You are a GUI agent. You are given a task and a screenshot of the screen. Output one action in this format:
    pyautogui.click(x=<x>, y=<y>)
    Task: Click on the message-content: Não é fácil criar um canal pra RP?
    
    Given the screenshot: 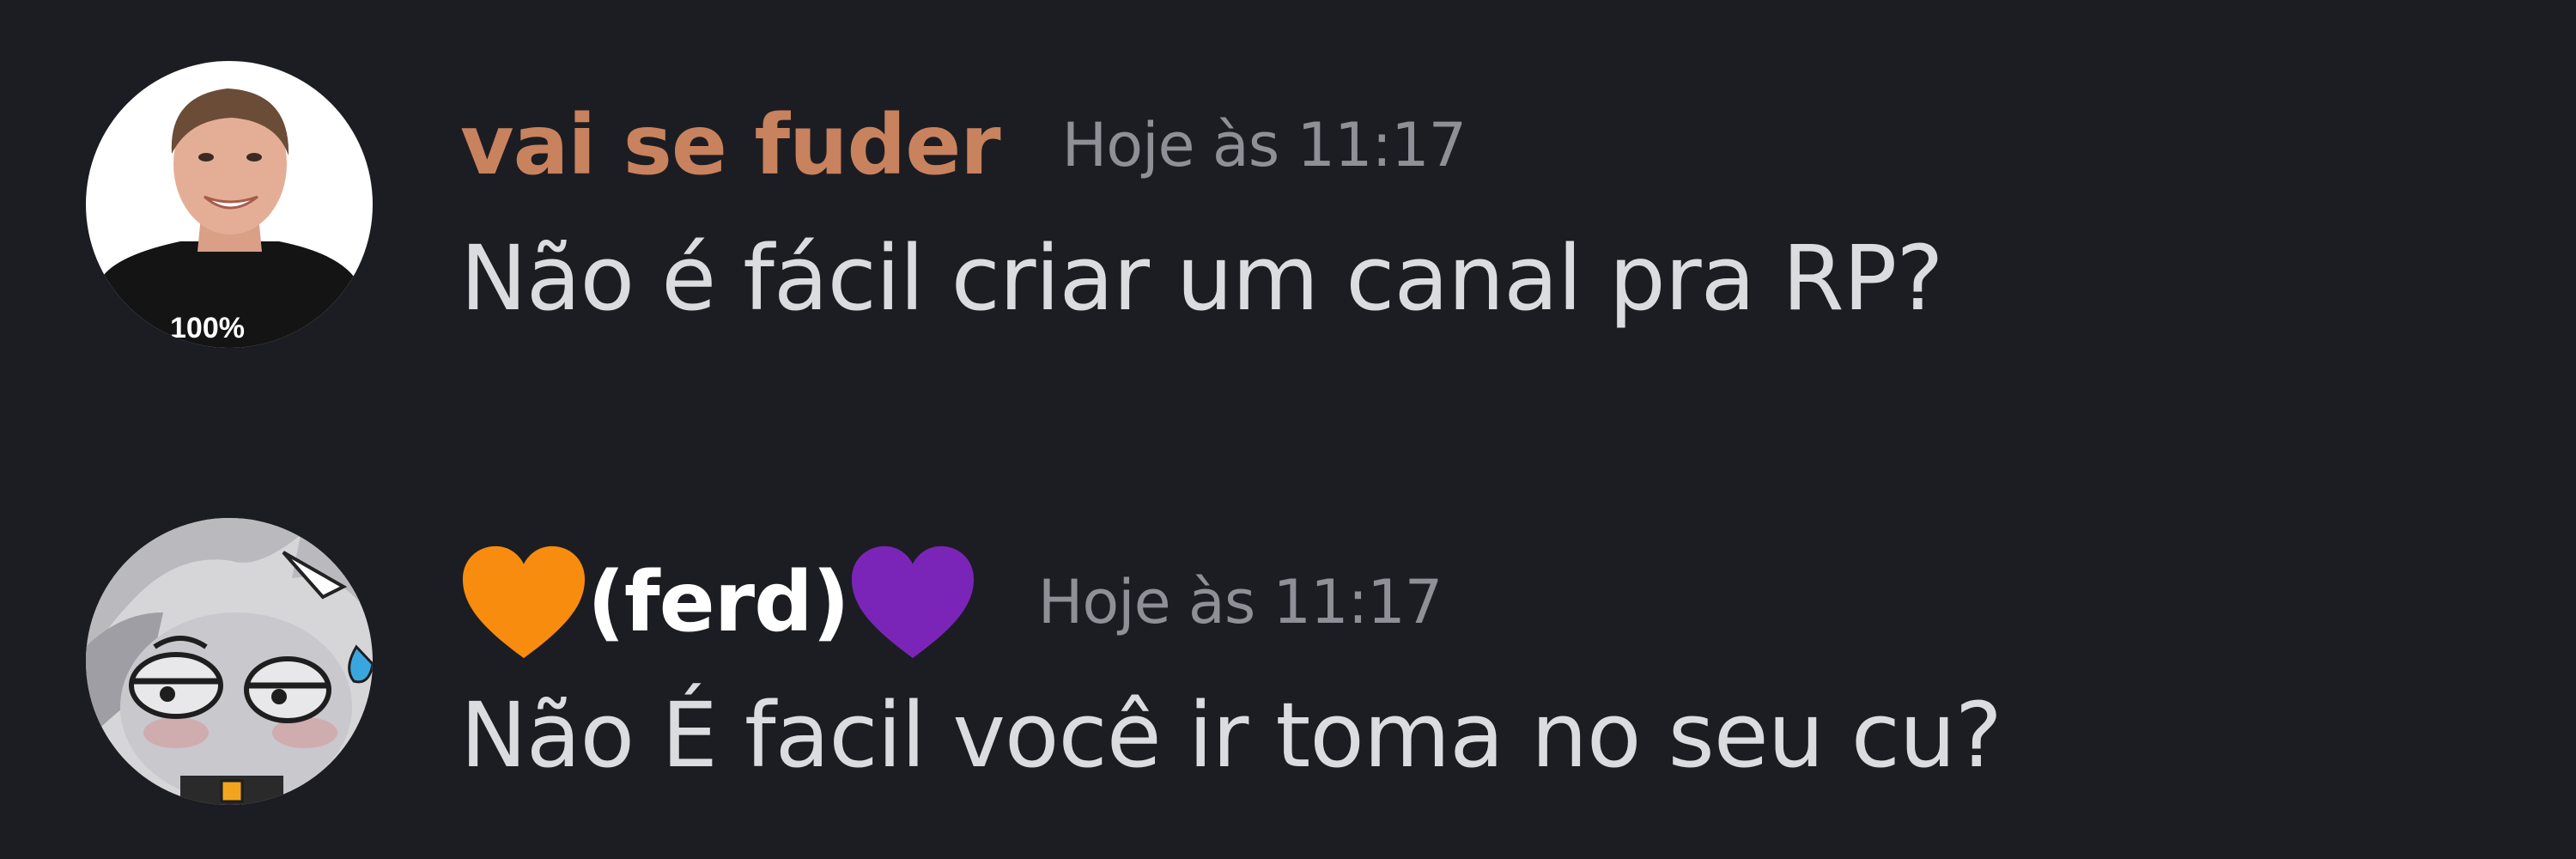 What is the action you would take?
    pyautogui.click(x=1202, y=278)
    